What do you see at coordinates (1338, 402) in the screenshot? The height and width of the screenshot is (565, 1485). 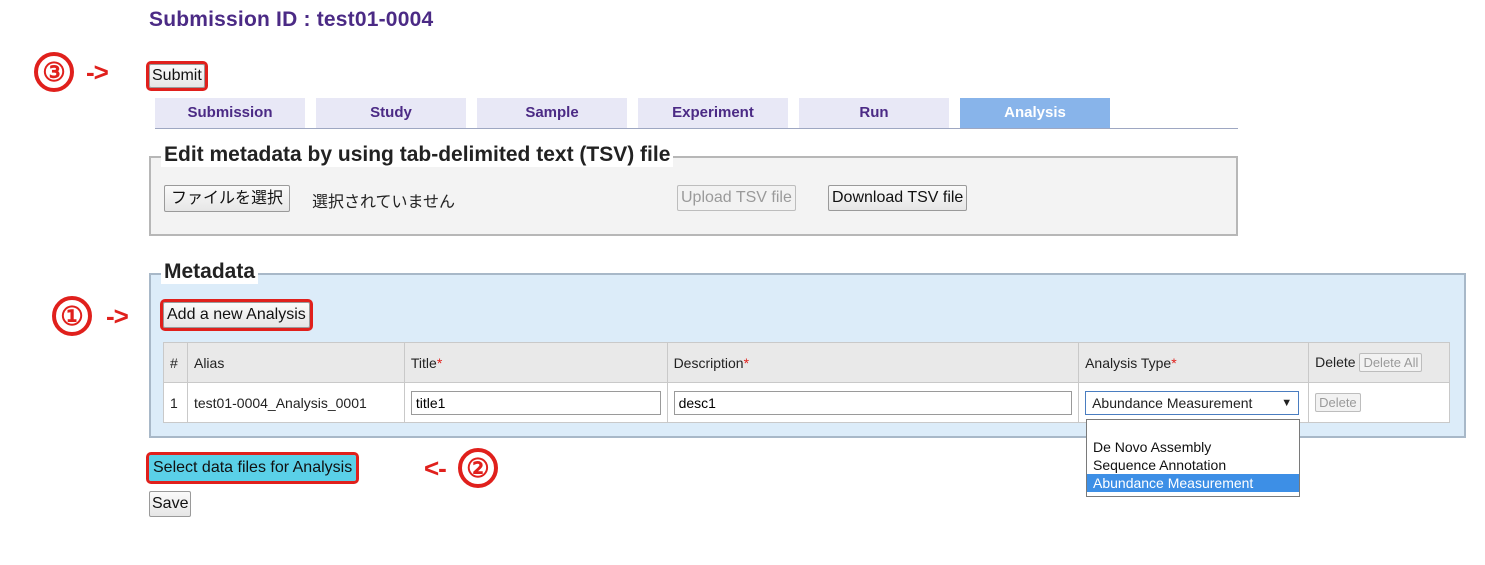 I see `delete-row-button: Delete` at bounding box center [1338, 402].